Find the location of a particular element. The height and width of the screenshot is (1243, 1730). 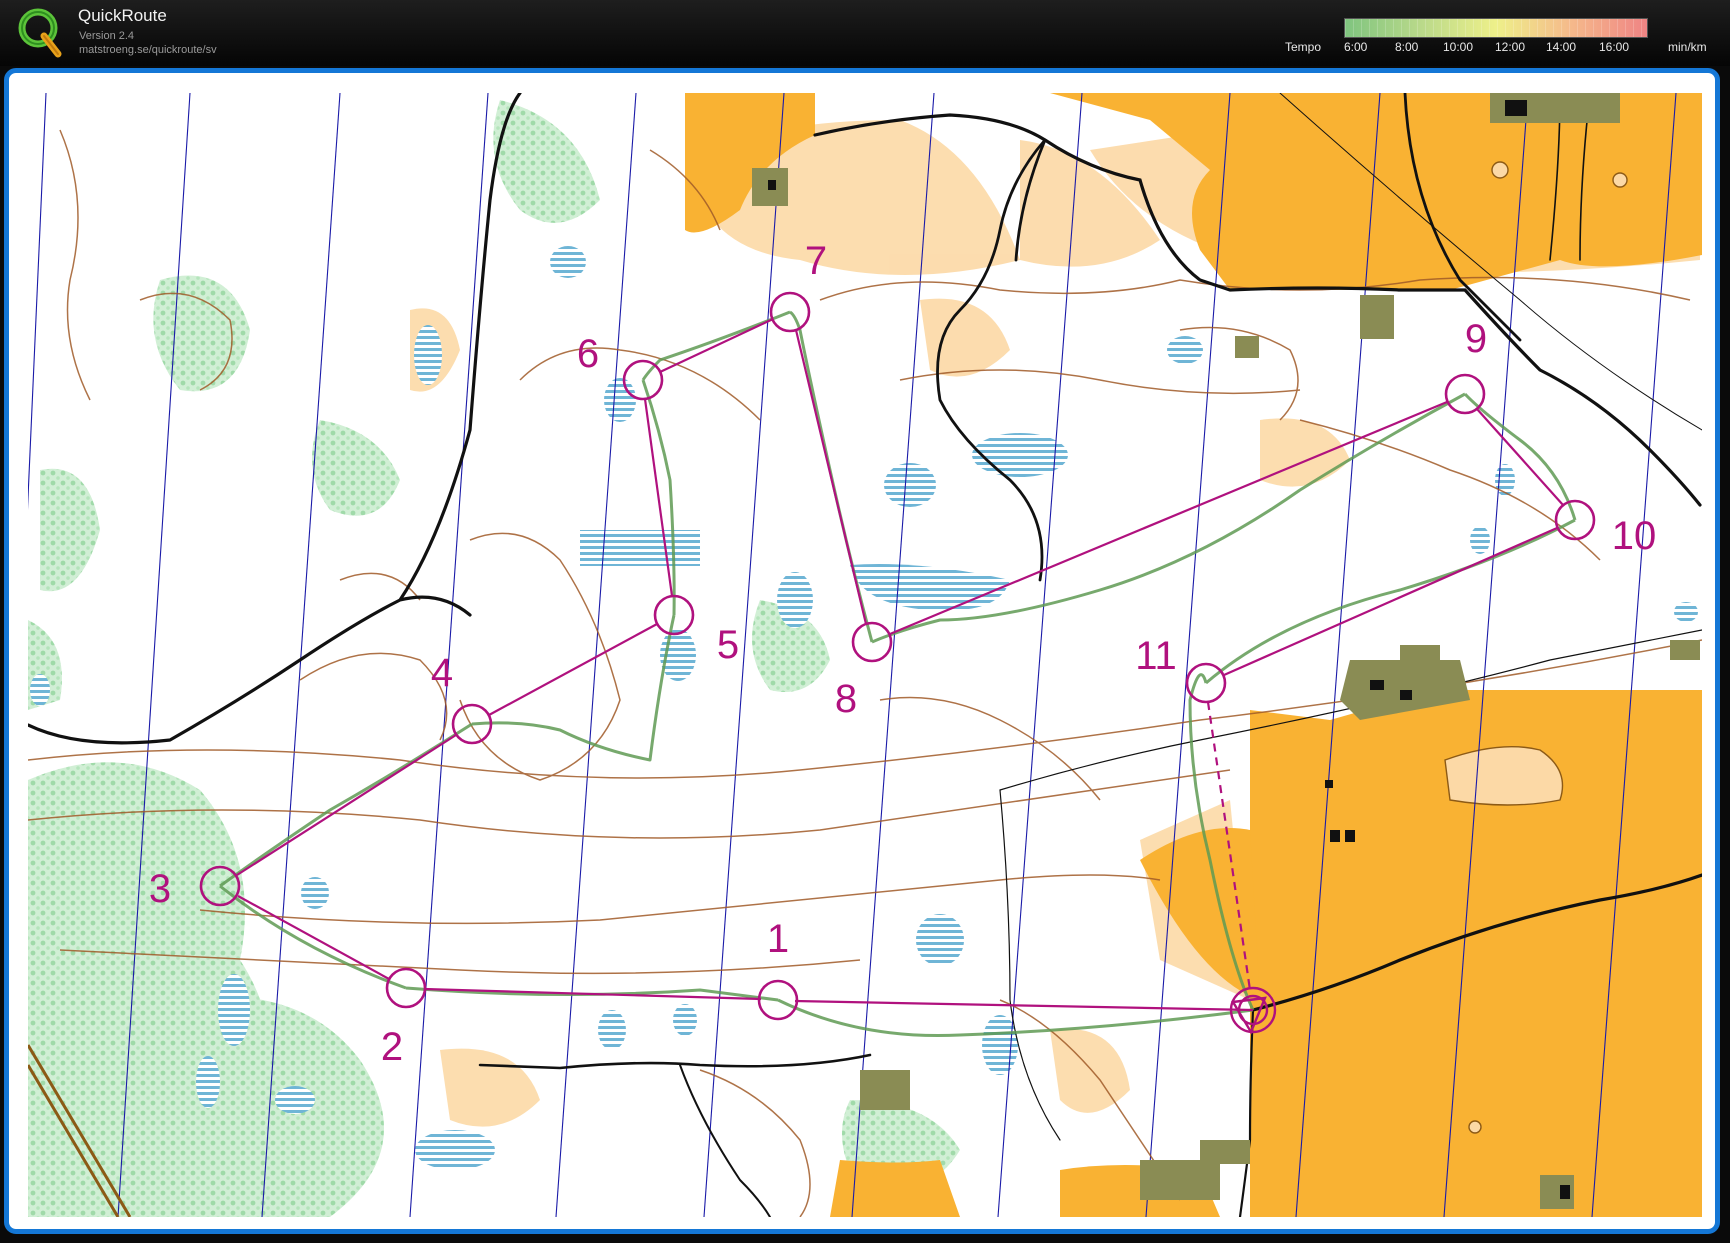

tempo-tick: 16:00 is located at coordinates (1614, 47).